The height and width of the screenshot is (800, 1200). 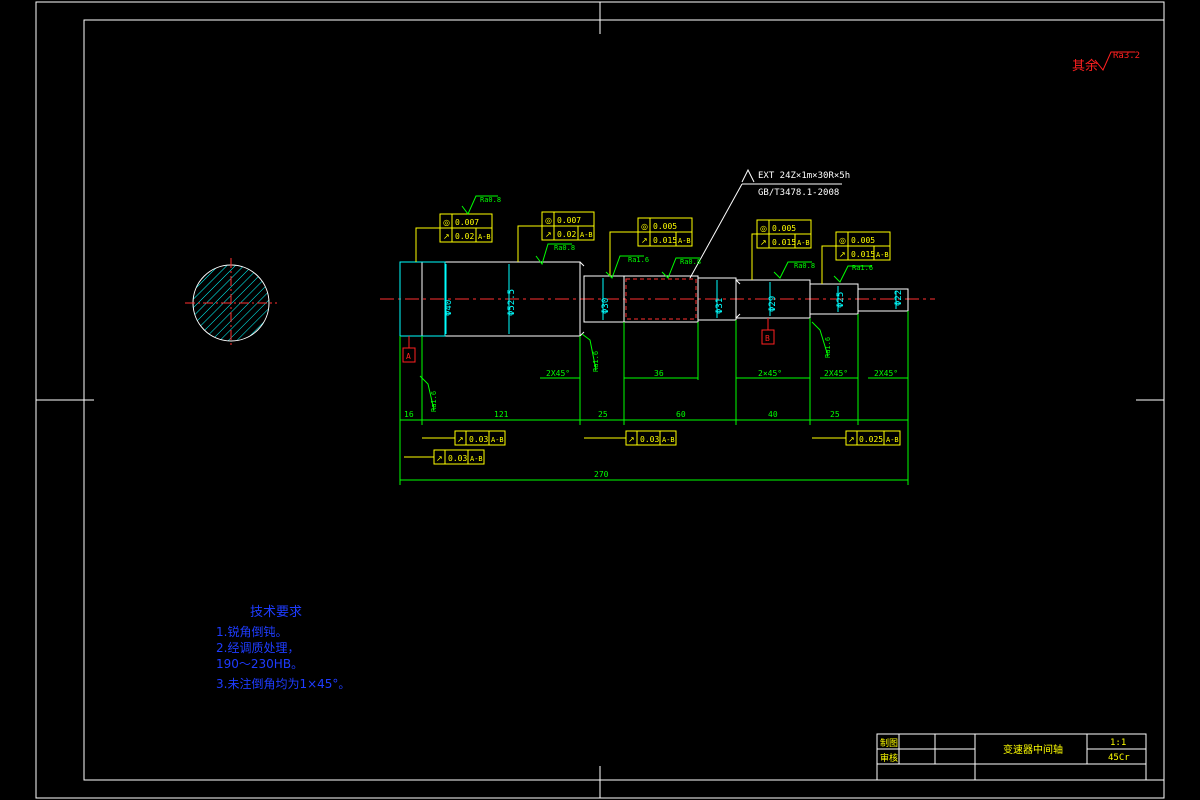 What do you see at coordinates (444, 457) in the screenshot?
I see `runout-frame-b4: ↗ 0.03 A-B` at bounding box center [444, 457].